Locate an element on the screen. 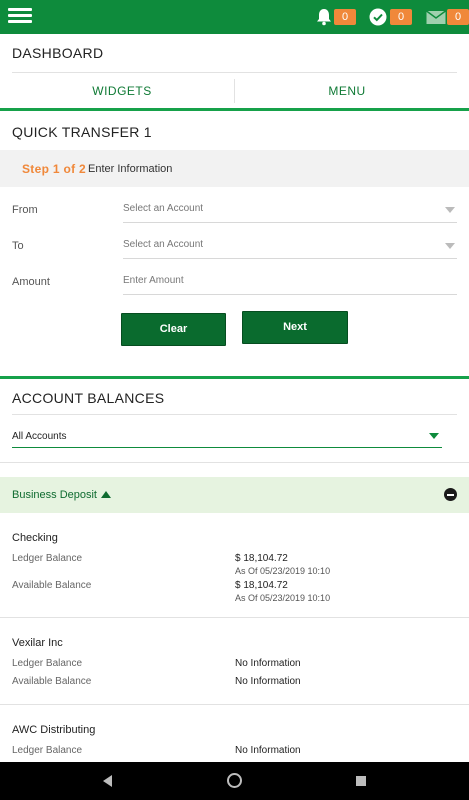 The width and height of the screenshot is (469, 800). to-label: To is located at coordinates (18, 246).